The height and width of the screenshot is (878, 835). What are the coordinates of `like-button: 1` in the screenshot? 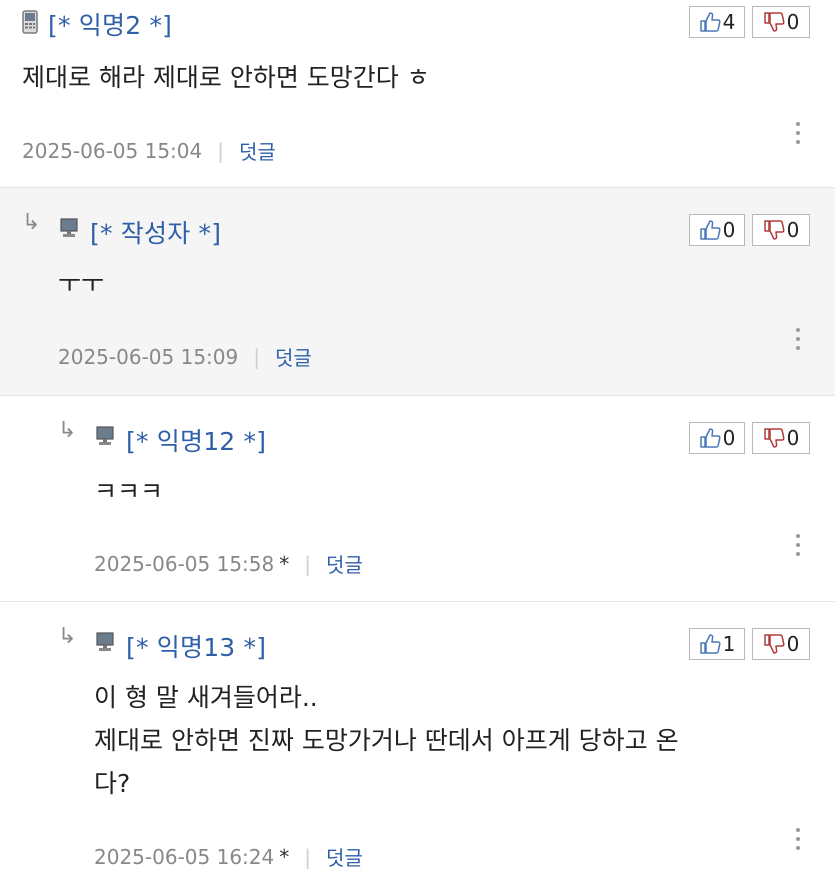 It's located at (717, 644).